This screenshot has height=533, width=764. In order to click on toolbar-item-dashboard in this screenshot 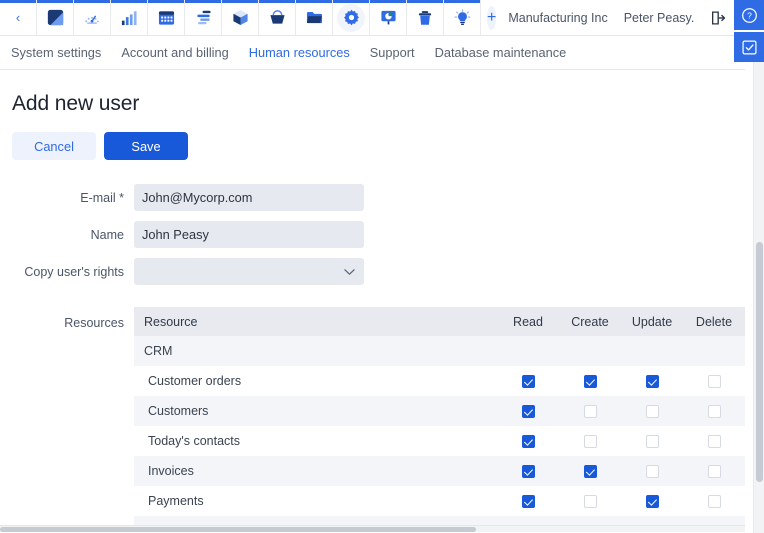, I will do `click(55, 17)`.